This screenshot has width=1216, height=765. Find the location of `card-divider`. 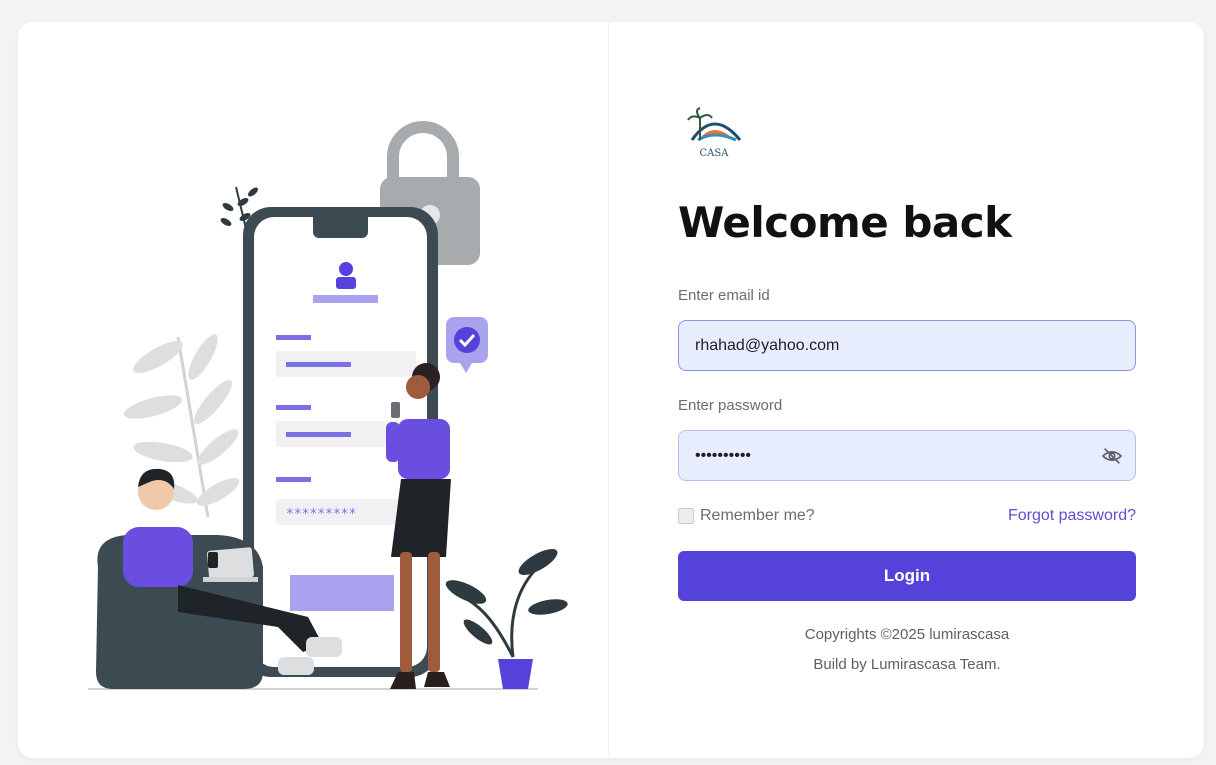

card-divider is located at coordinates (608, 390).